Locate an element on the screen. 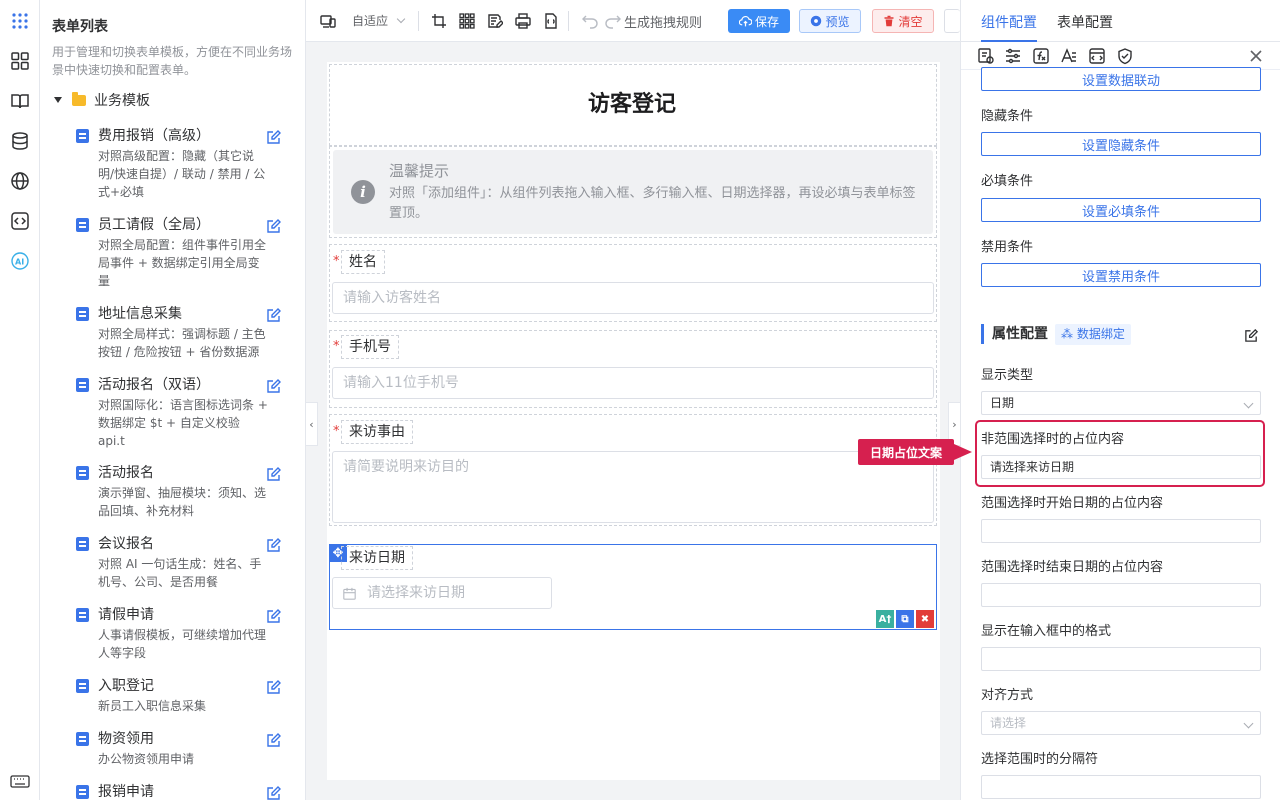  generate-rules-button: 生成拖拽规则 is located at coordinates (663, 21).